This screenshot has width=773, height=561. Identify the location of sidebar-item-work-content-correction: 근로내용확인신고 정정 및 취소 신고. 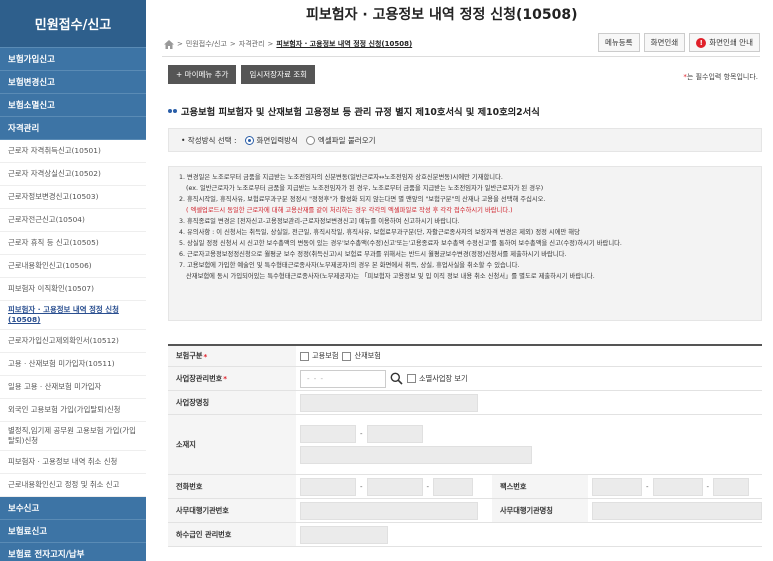
(73, 485).